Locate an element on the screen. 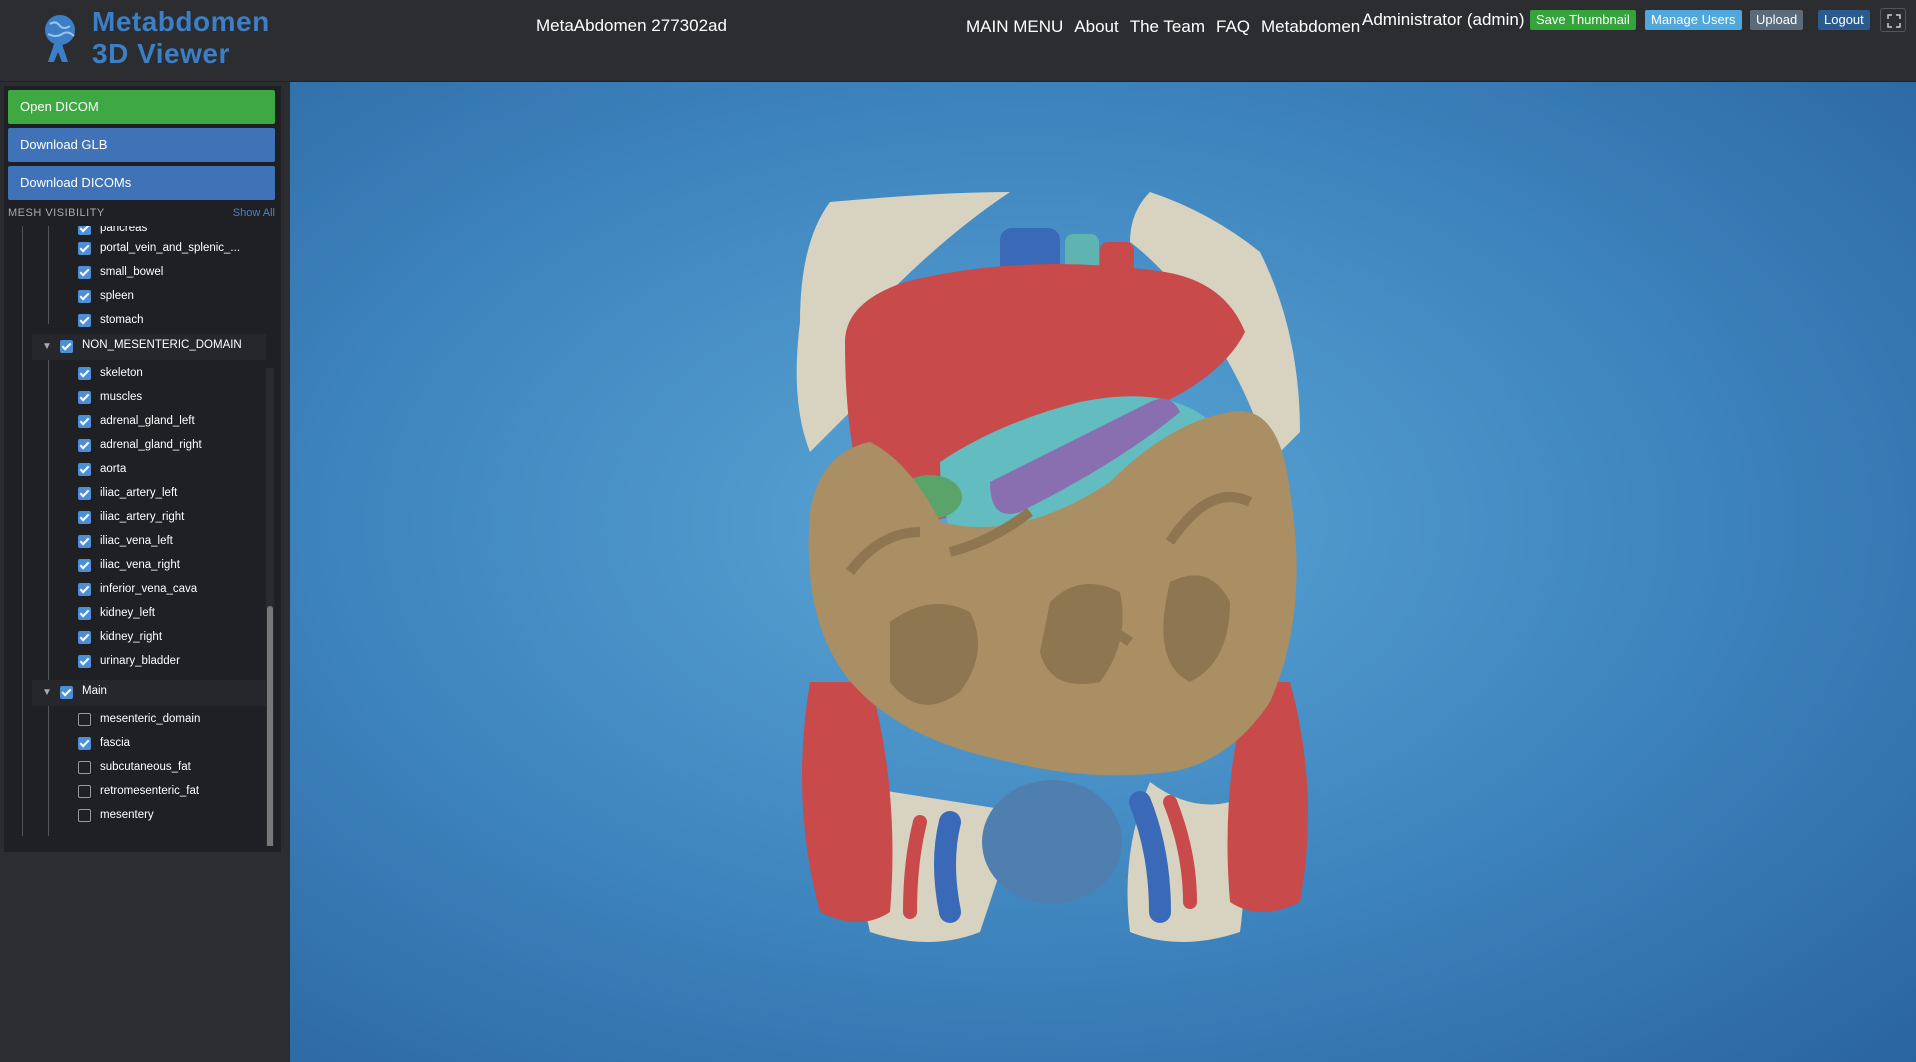 The image size is (1916, 1062). mesh-item-urinary-bladder: urinary_bladder is located at coordinates (140, 661).